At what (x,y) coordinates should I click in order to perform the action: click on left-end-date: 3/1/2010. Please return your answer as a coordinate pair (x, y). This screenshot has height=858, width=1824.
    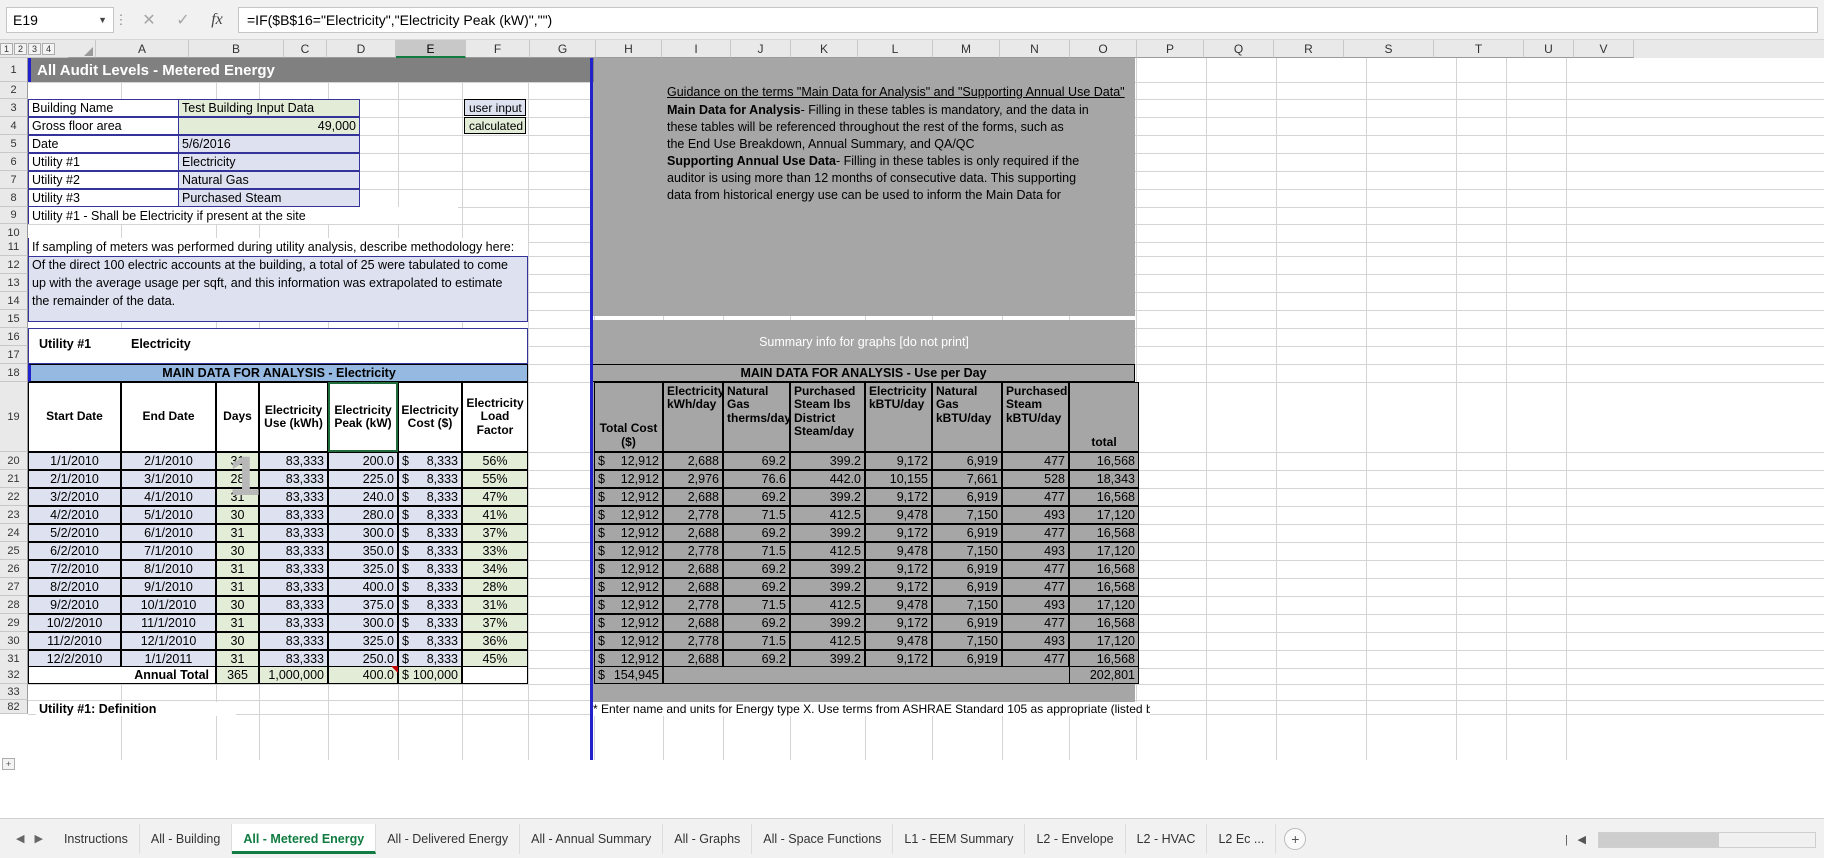
    Looking at the image, I should click on (168, 479).